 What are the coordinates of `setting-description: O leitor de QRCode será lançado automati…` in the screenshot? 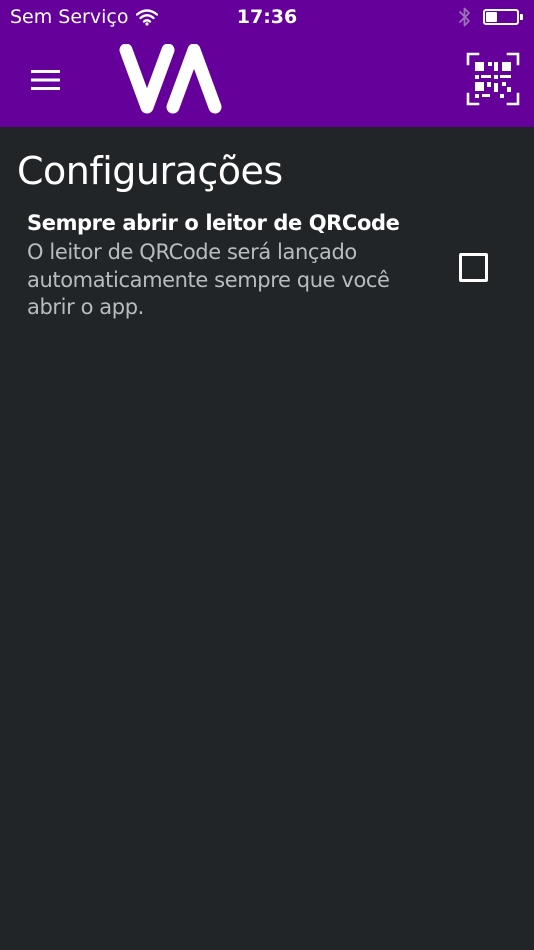 It's located at (208, 279).